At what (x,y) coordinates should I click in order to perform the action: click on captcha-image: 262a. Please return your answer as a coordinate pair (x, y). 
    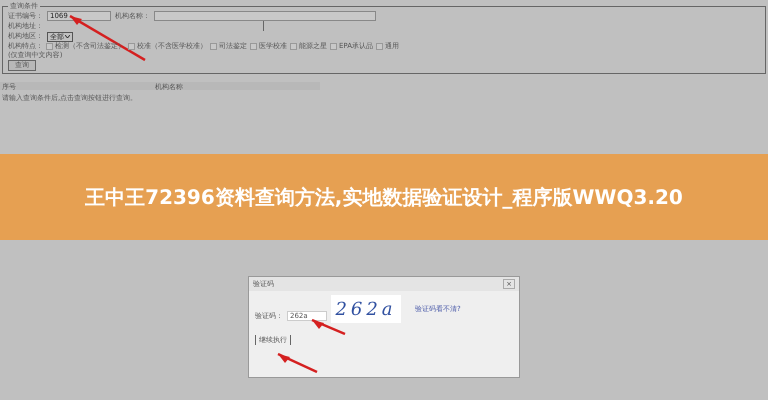
    Looking at the image, I should click on (366, 309).